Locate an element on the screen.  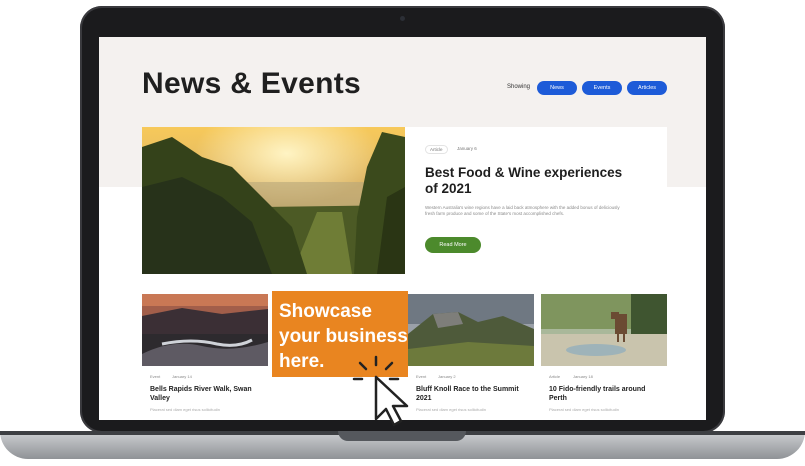
card-date: January 2 is located at coordinates (447, 376).